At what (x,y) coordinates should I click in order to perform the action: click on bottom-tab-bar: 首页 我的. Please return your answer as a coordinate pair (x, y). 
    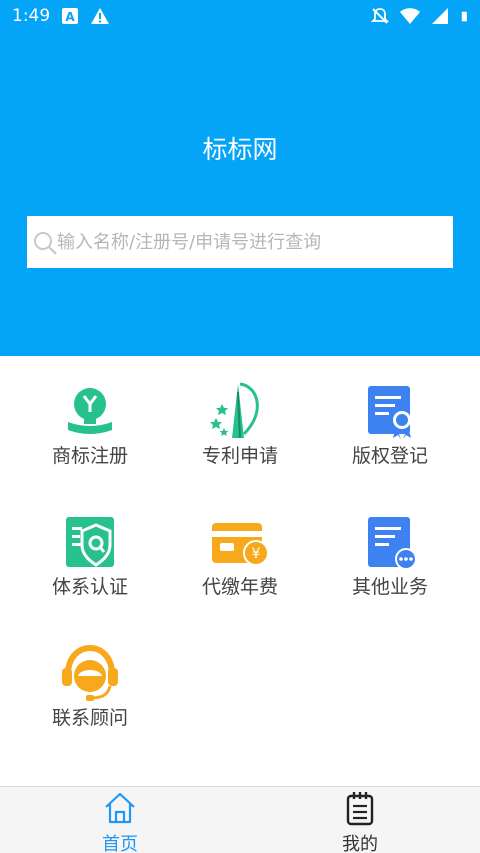
    Looking at the image, I should click on (240, 819).